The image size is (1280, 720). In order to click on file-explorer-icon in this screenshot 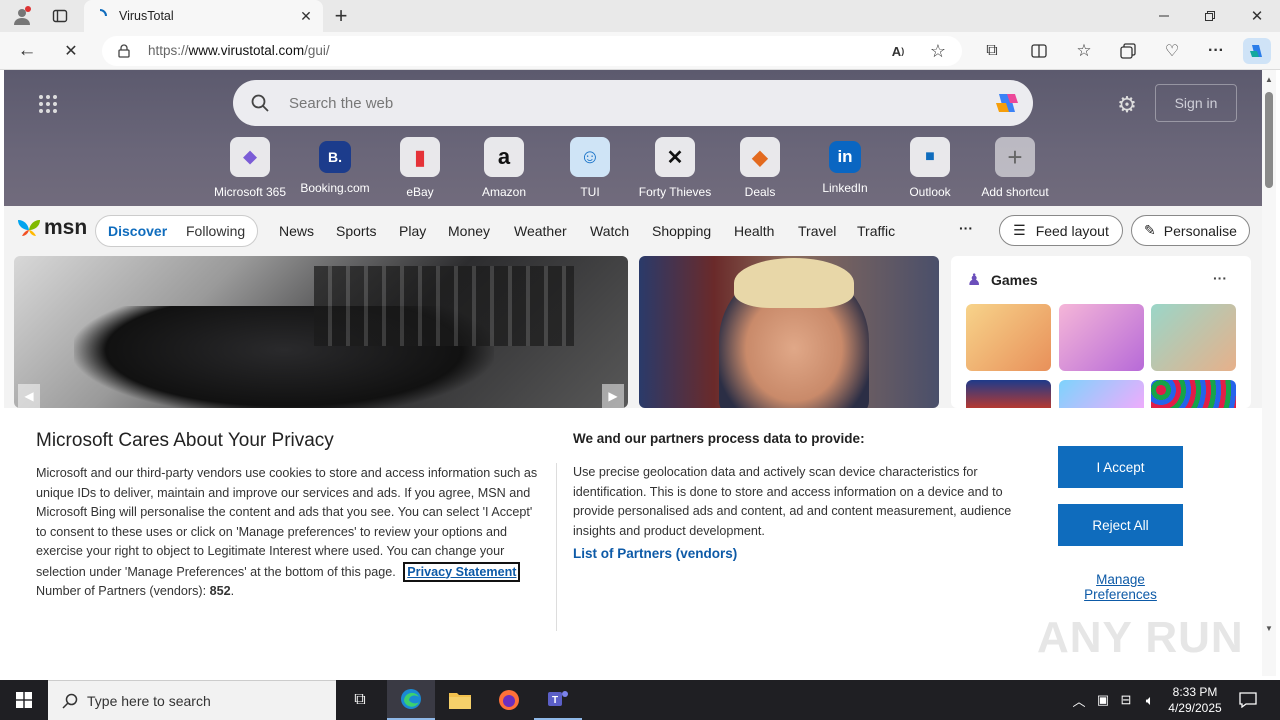, I will do `click(460, 700)`.